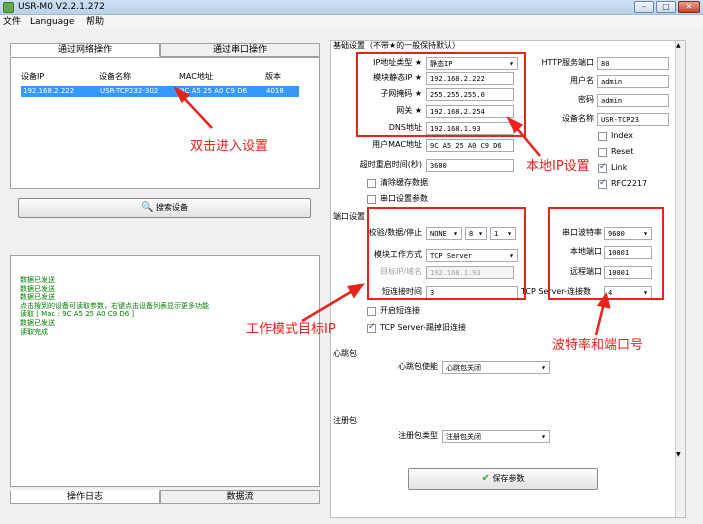 This screenshot has width=703, height=524. What do you see at coordinates (527, 141) in the screenshot?
I see `arrow-local-ip` at bounding box center [527, 141].